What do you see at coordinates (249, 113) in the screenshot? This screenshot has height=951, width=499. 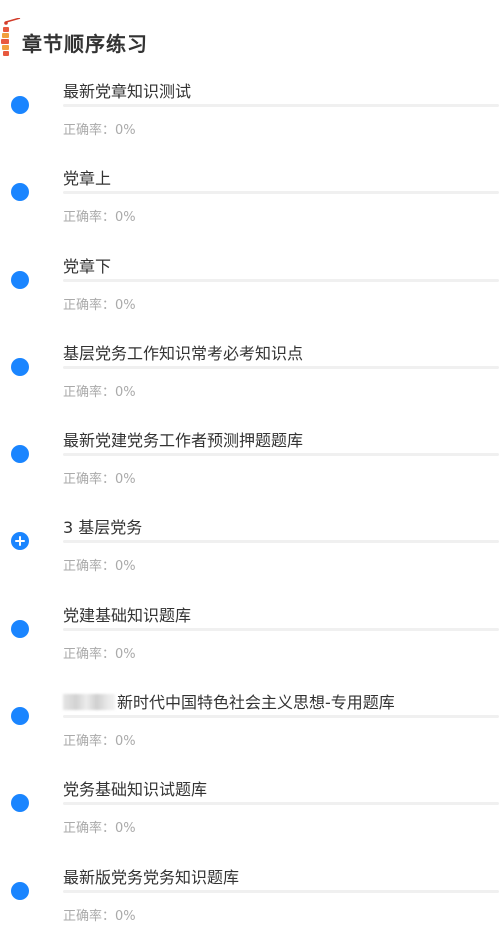 I see `chapter-item: 最新党章知识测试 正确率：0%` at bounding box center [249, 113].